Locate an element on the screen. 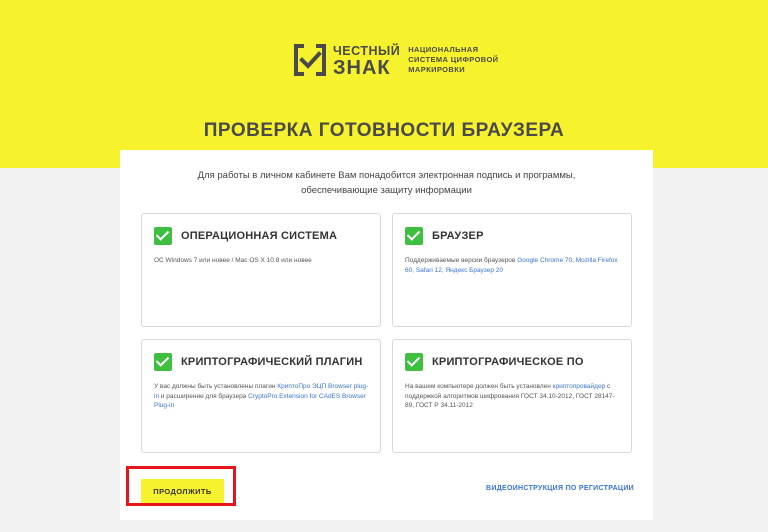  tile-link: криптопровайдер is located at coordinates (579, 386).